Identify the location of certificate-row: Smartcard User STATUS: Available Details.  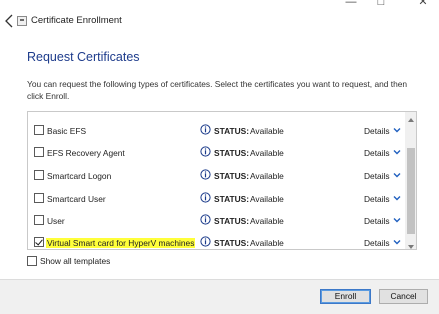
(217, 197).